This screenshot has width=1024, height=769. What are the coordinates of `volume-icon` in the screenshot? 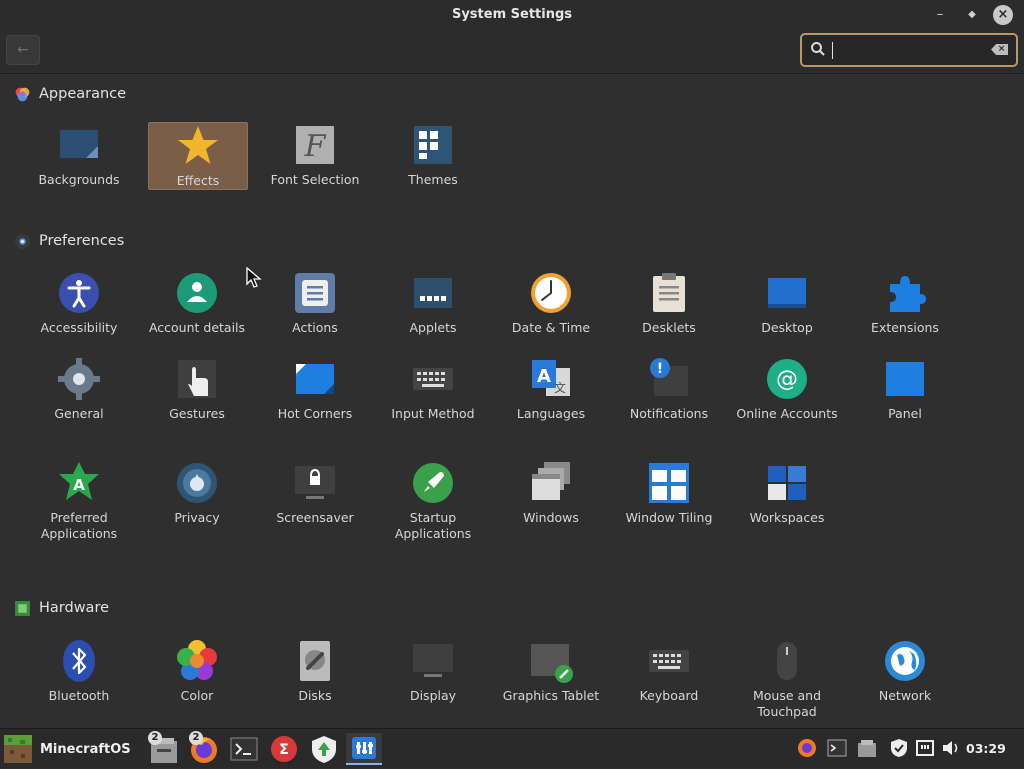 It's located at (950, 748).